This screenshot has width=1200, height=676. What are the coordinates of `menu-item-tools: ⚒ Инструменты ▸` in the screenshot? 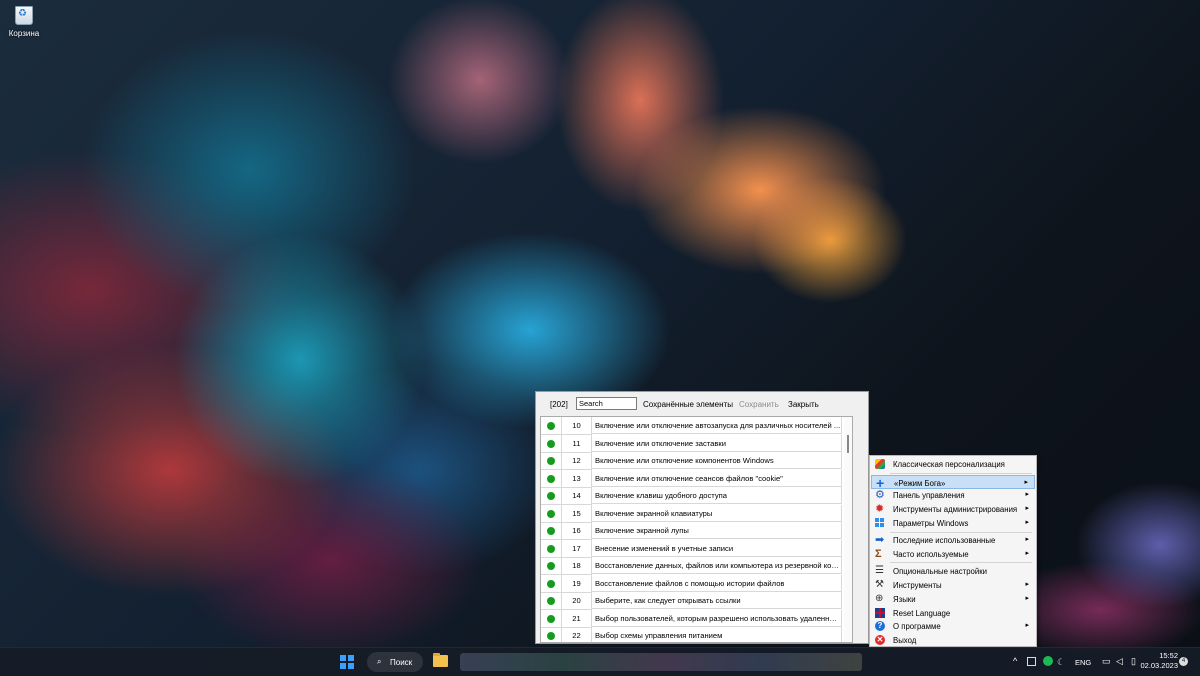 It's located at (953, 585).